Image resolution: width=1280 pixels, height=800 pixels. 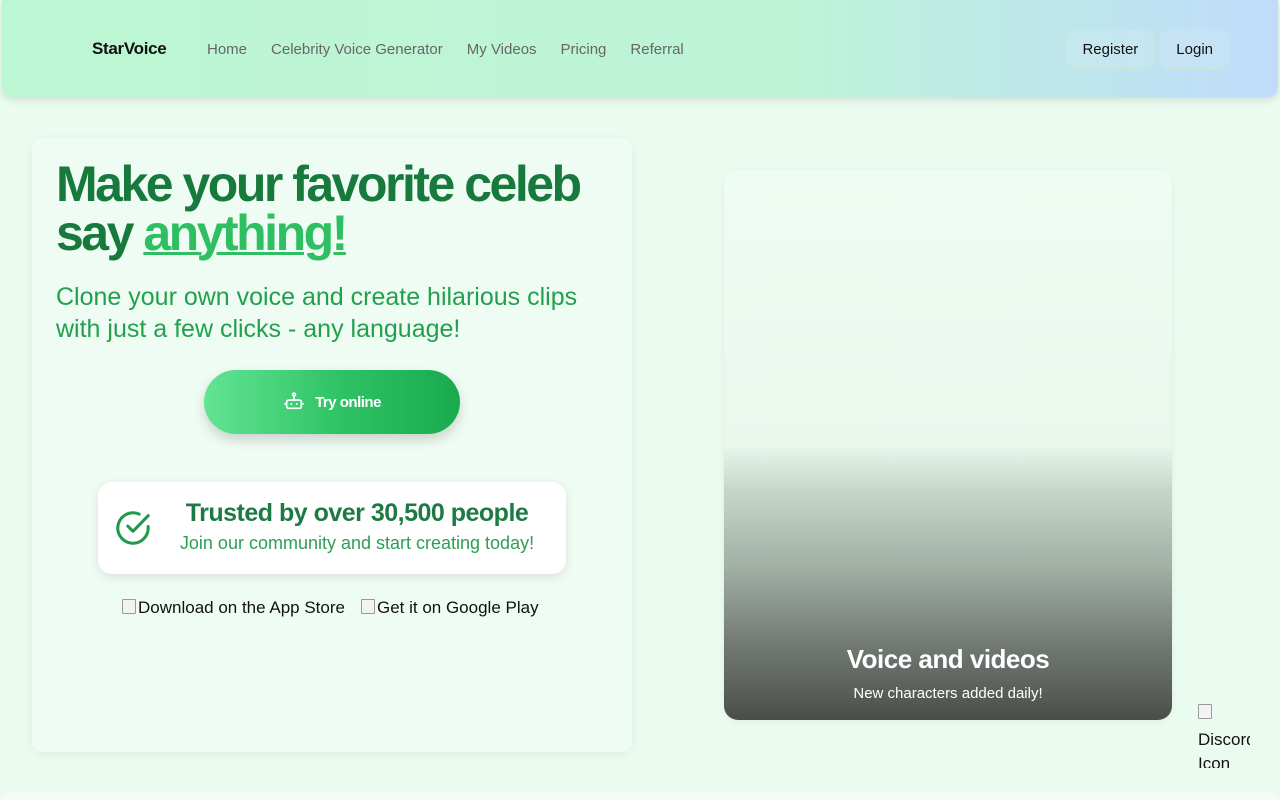 I want to click on next-section, so click(x=640, y=796).